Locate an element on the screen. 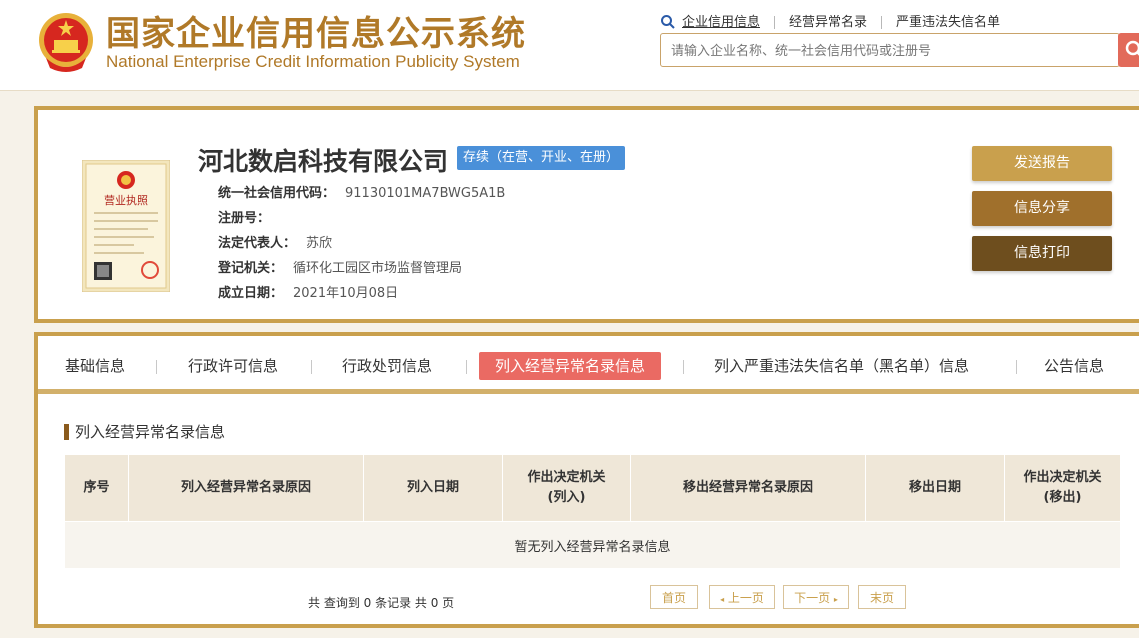 This screenshot has height=638, width=1139. search-button is located at coordinates (1128, 50).